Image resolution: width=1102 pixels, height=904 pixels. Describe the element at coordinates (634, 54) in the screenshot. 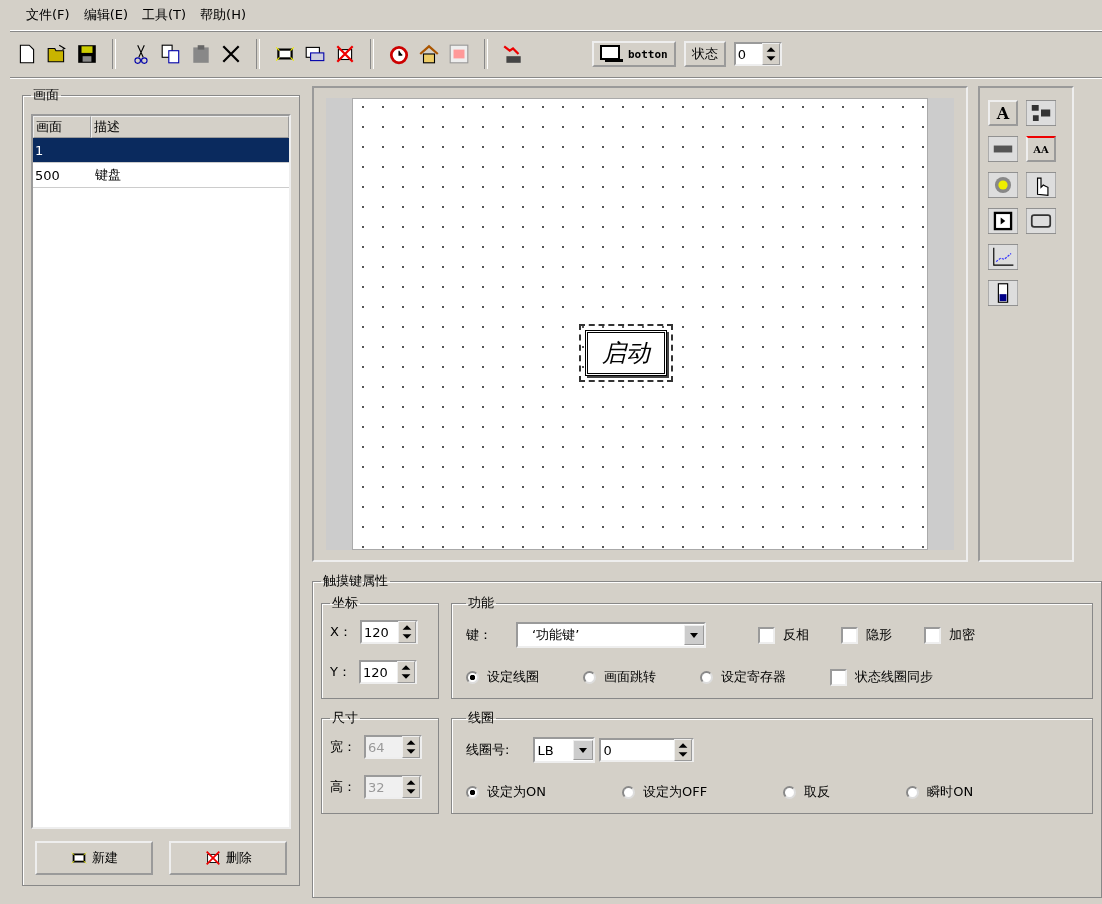

I see `layer-button: botton` at that location.